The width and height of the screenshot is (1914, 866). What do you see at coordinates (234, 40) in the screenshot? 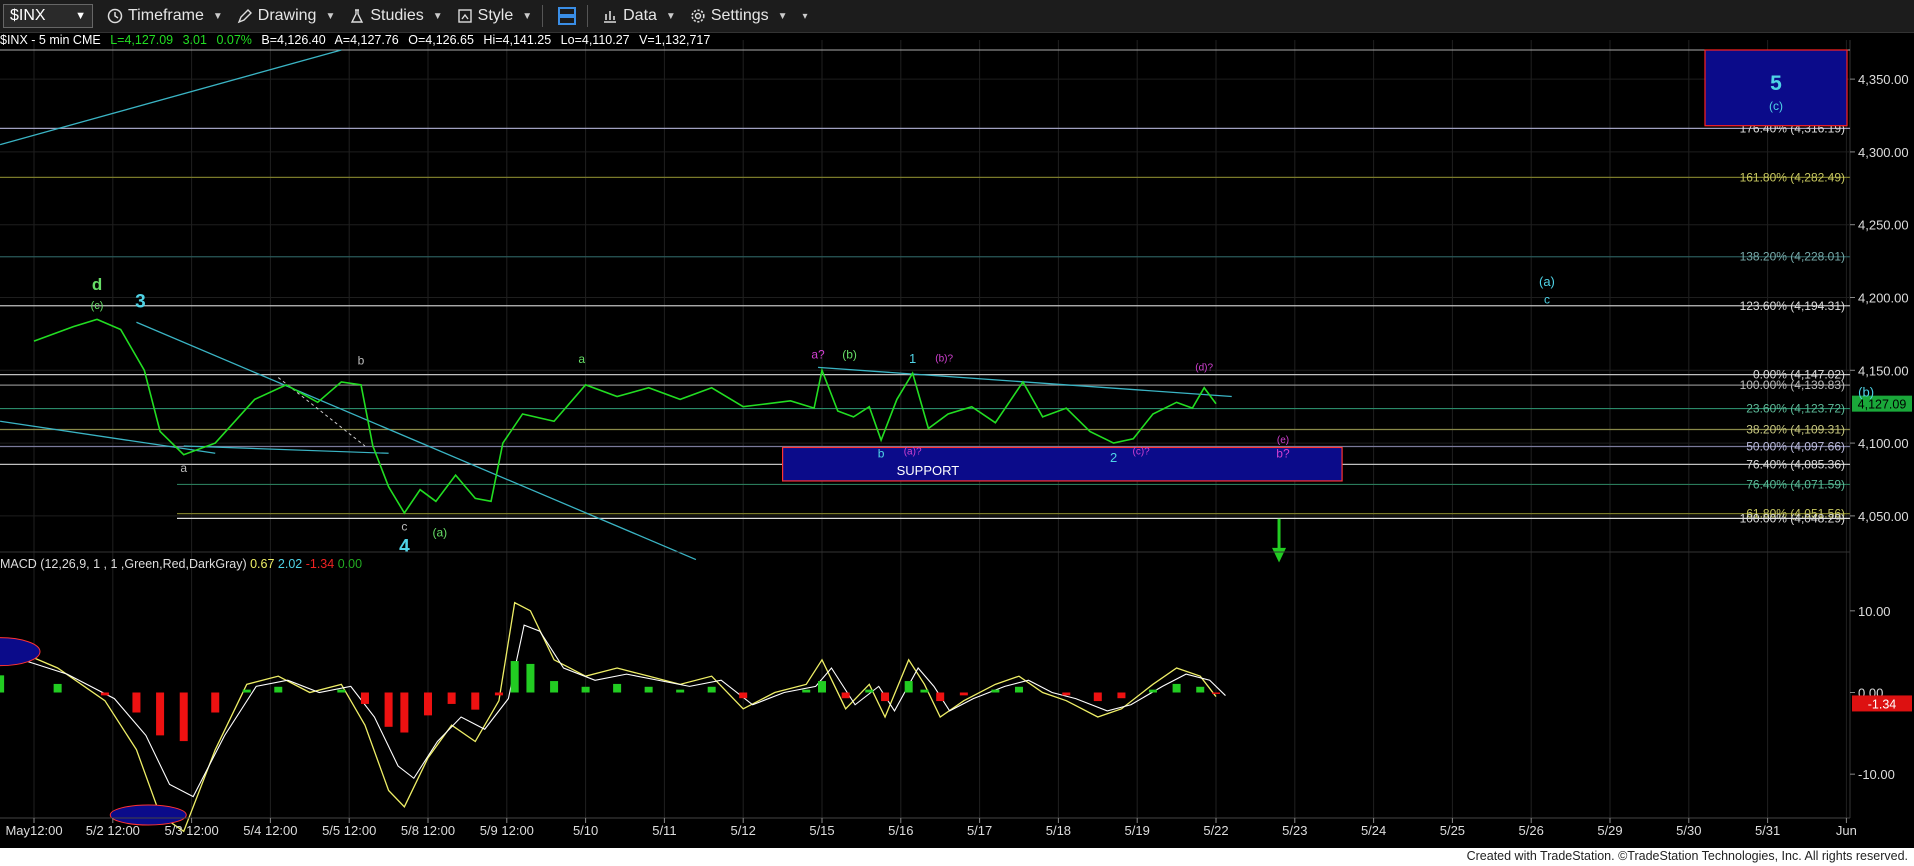
I see `percent-change: 0.07%` at bounding box center [234, 40].